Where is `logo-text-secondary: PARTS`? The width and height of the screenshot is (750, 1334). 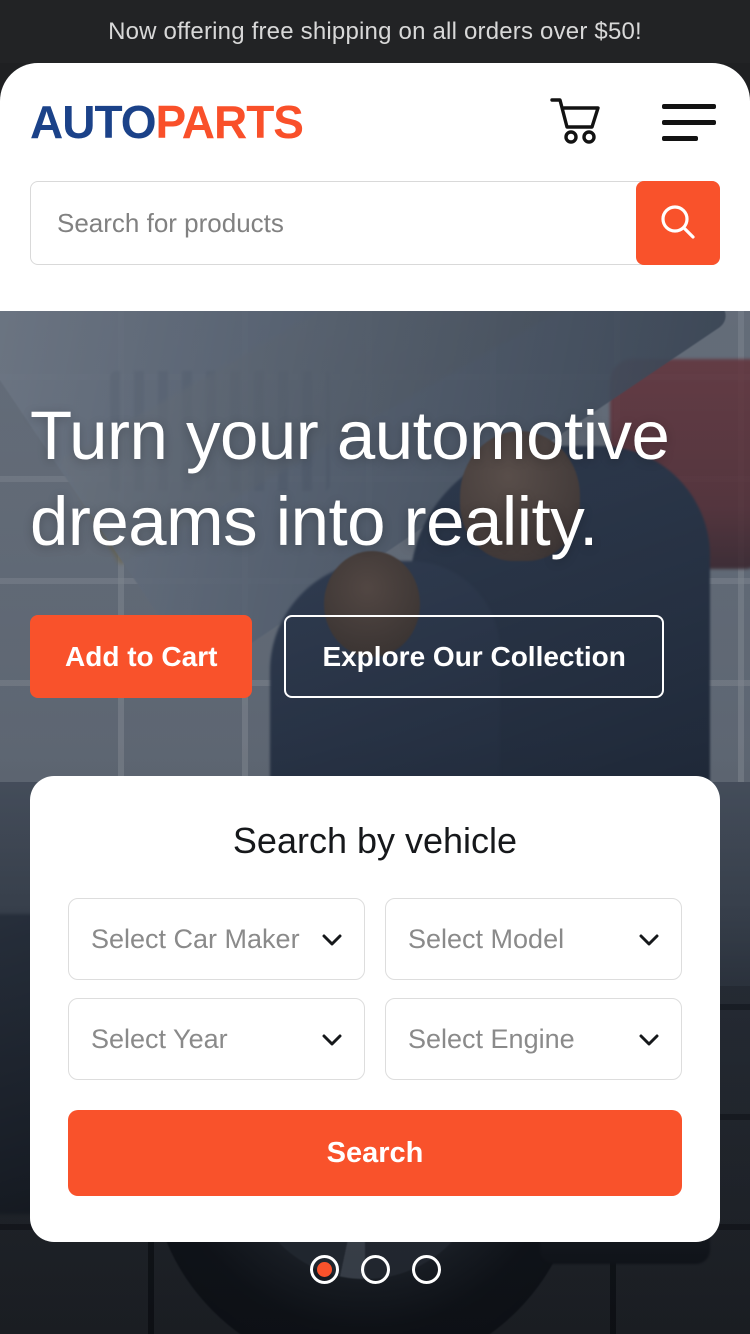 logo-text-secondary: PARTS is located at coordinates (229, 122).